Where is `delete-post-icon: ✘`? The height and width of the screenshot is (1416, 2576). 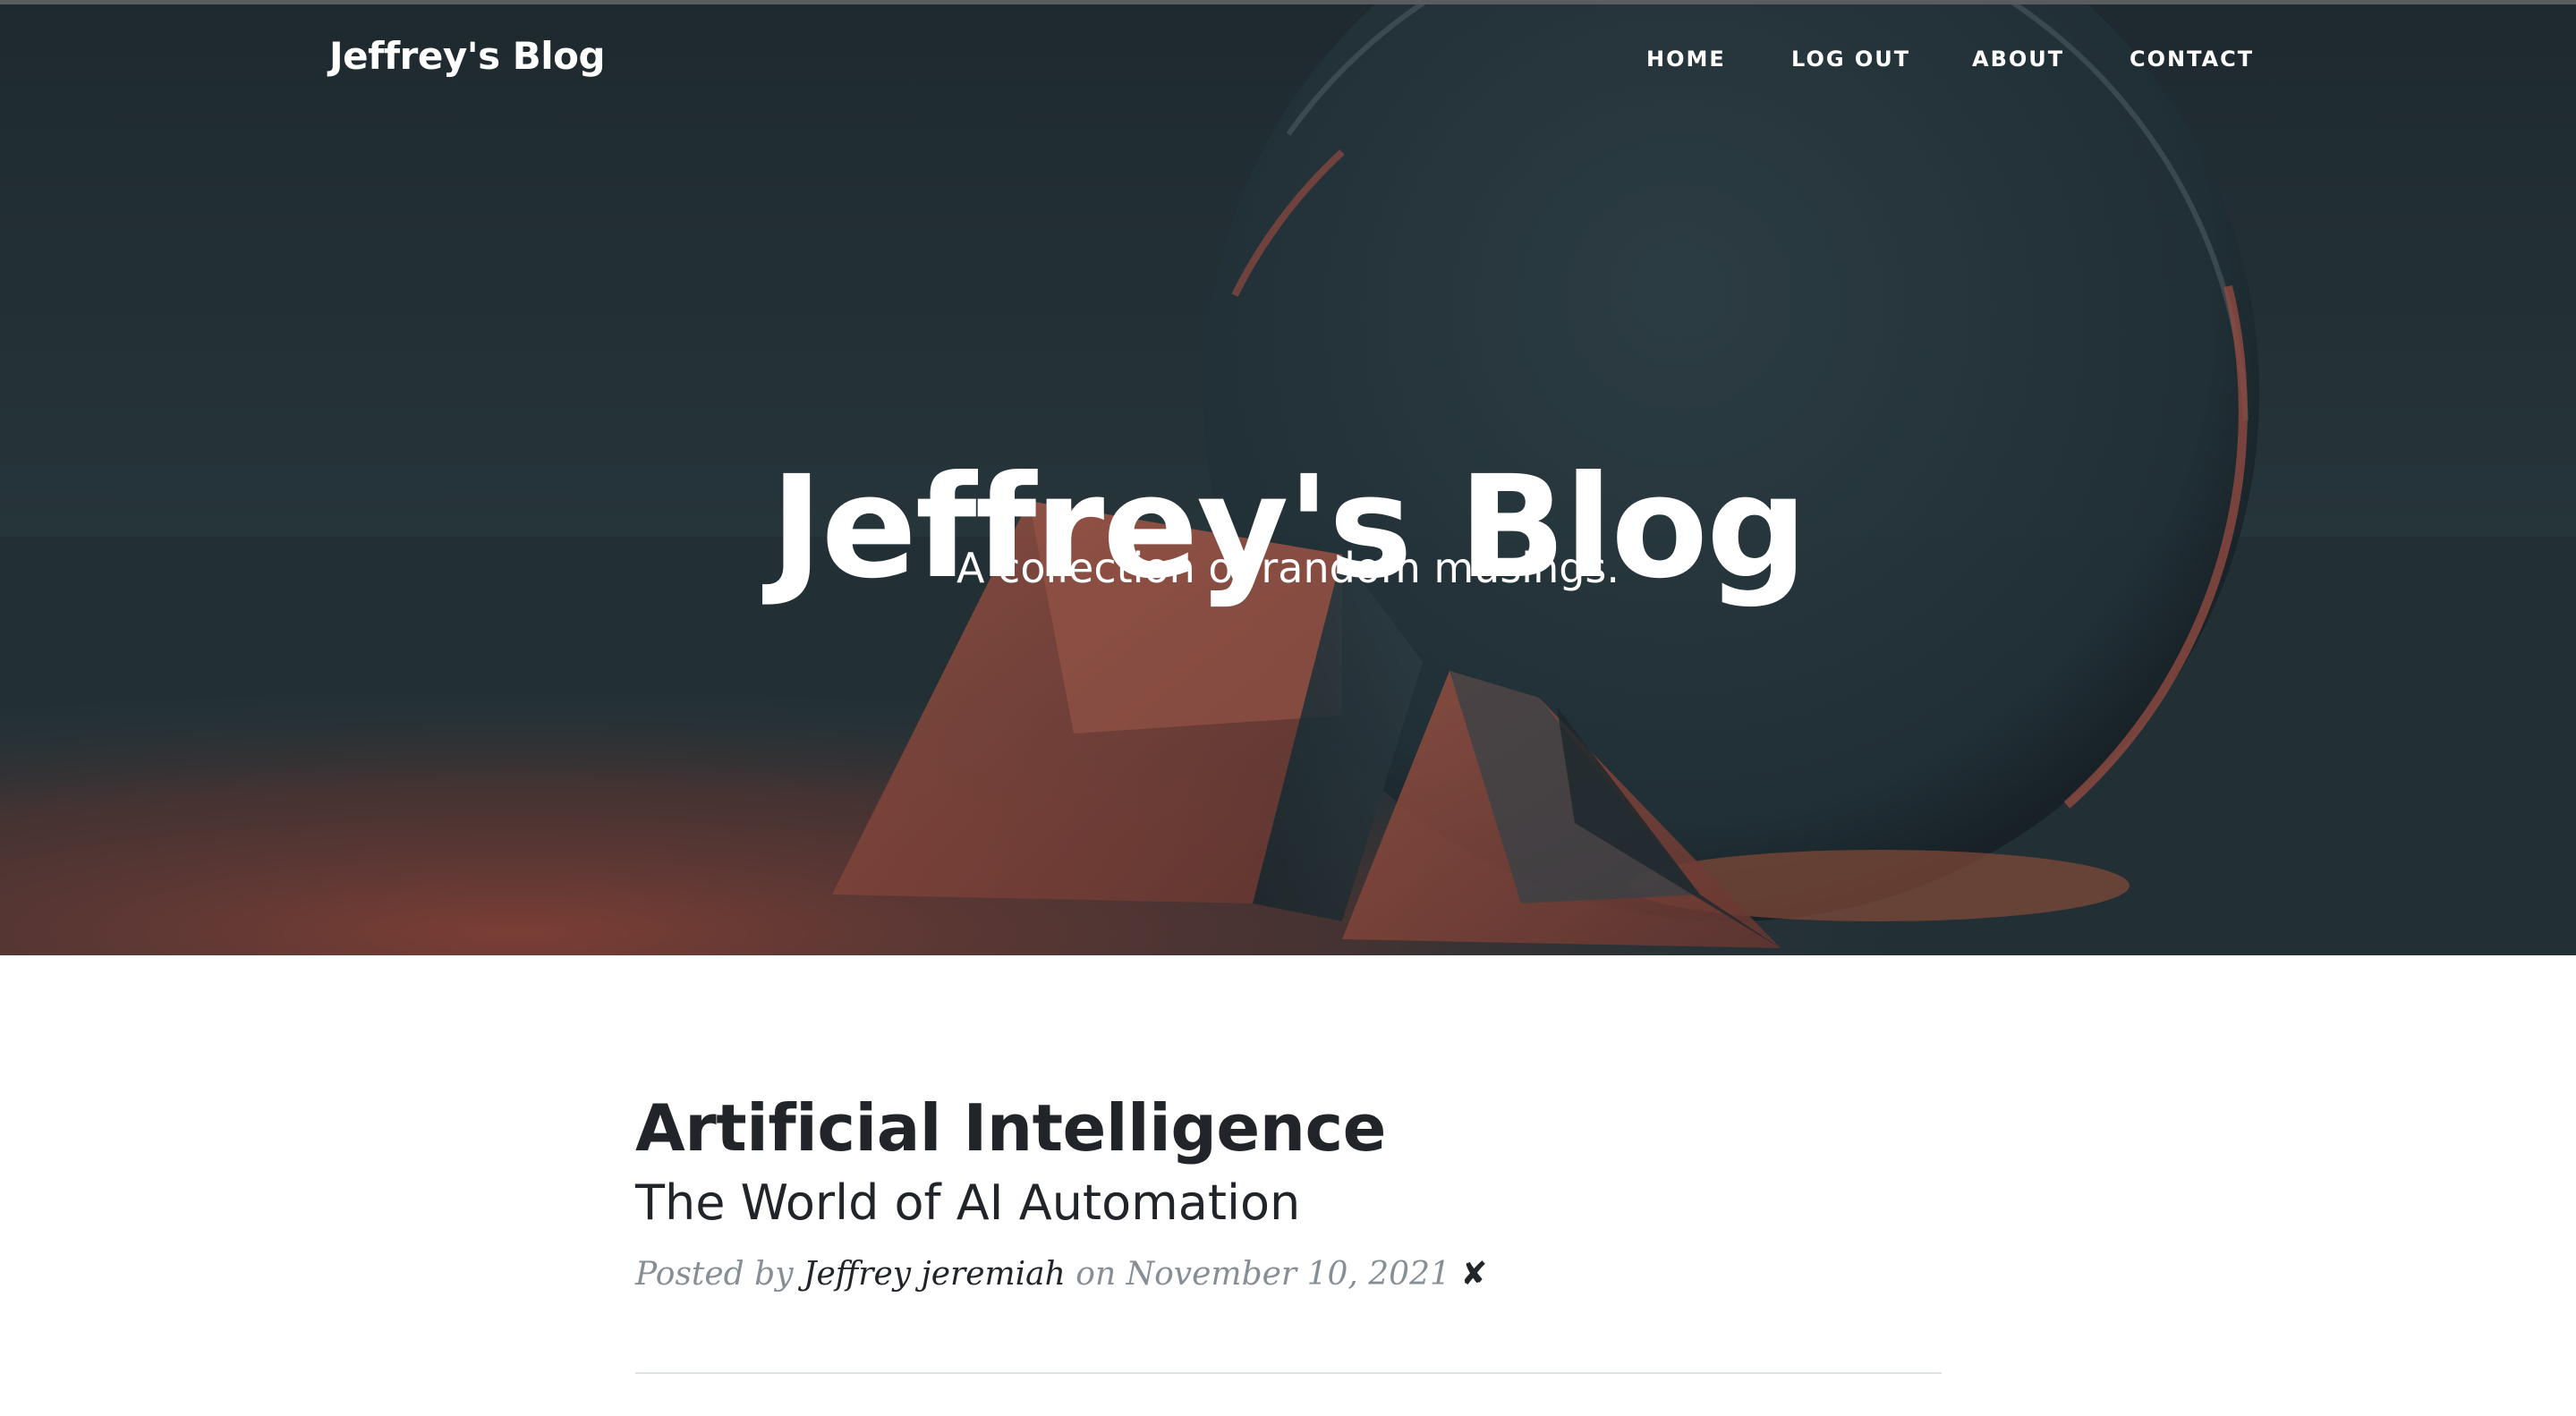 delete-post-icon: ✘ is located at coordinates (1473, 1274).